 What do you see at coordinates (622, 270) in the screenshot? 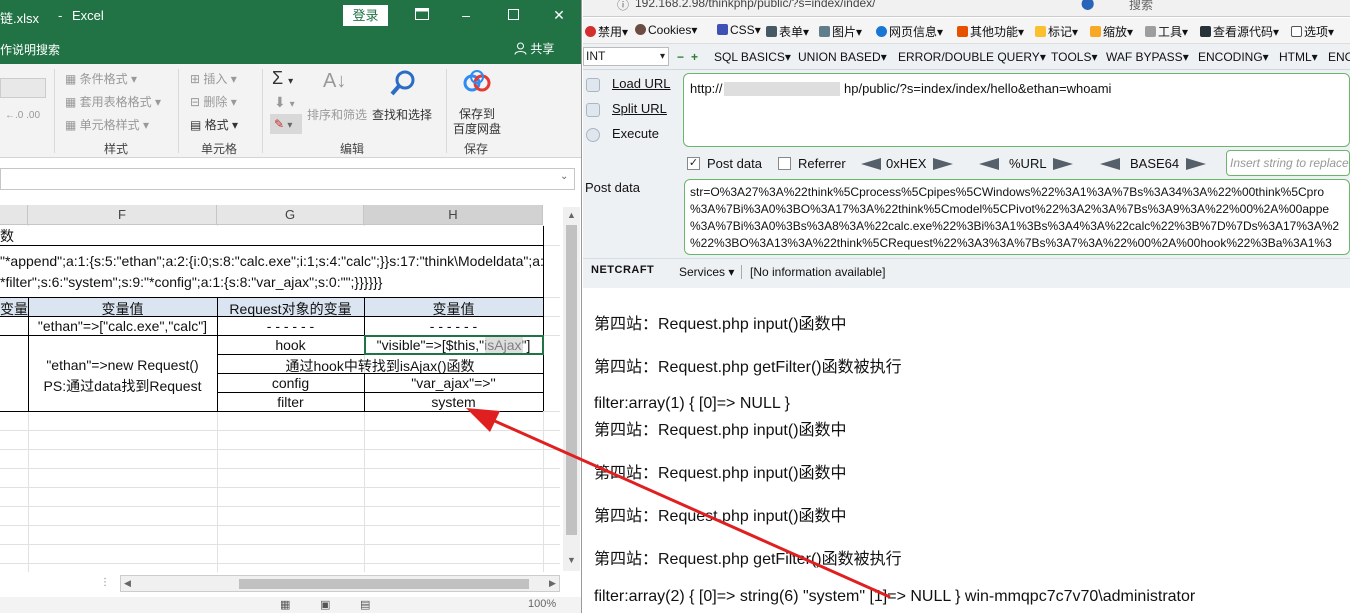
I see `netcraft-logo: NETCRAFT` at bounding box center [622, 270].